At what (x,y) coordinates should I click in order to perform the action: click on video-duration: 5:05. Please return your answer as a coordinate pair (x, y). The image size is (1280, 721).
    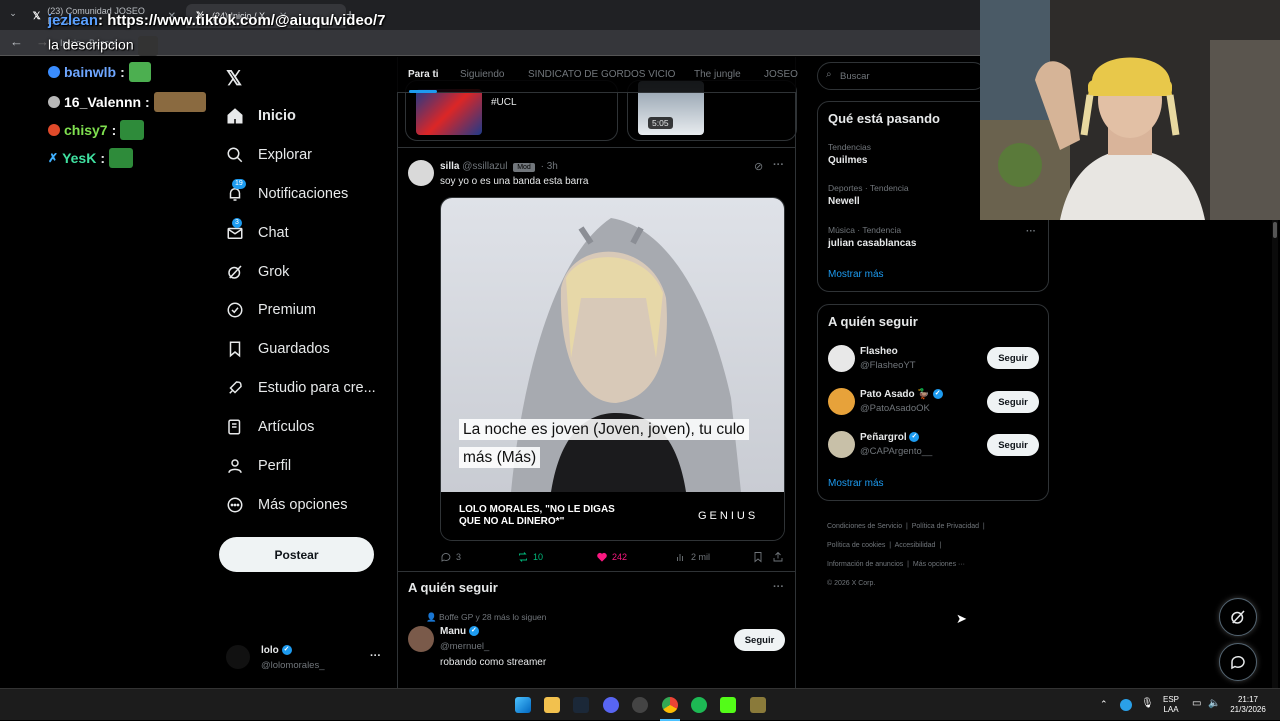
    Looking at the image, I should click on (660, 123).